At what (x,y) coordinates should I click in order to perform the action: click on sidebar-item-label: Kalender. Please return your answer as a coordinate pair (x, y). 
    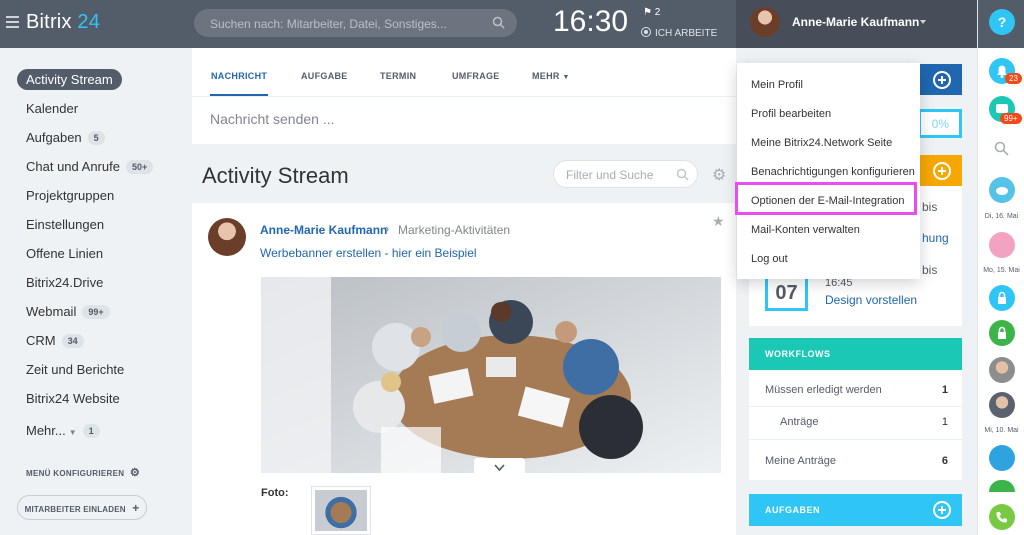
    Looking at the image, I should click on (52, 108).